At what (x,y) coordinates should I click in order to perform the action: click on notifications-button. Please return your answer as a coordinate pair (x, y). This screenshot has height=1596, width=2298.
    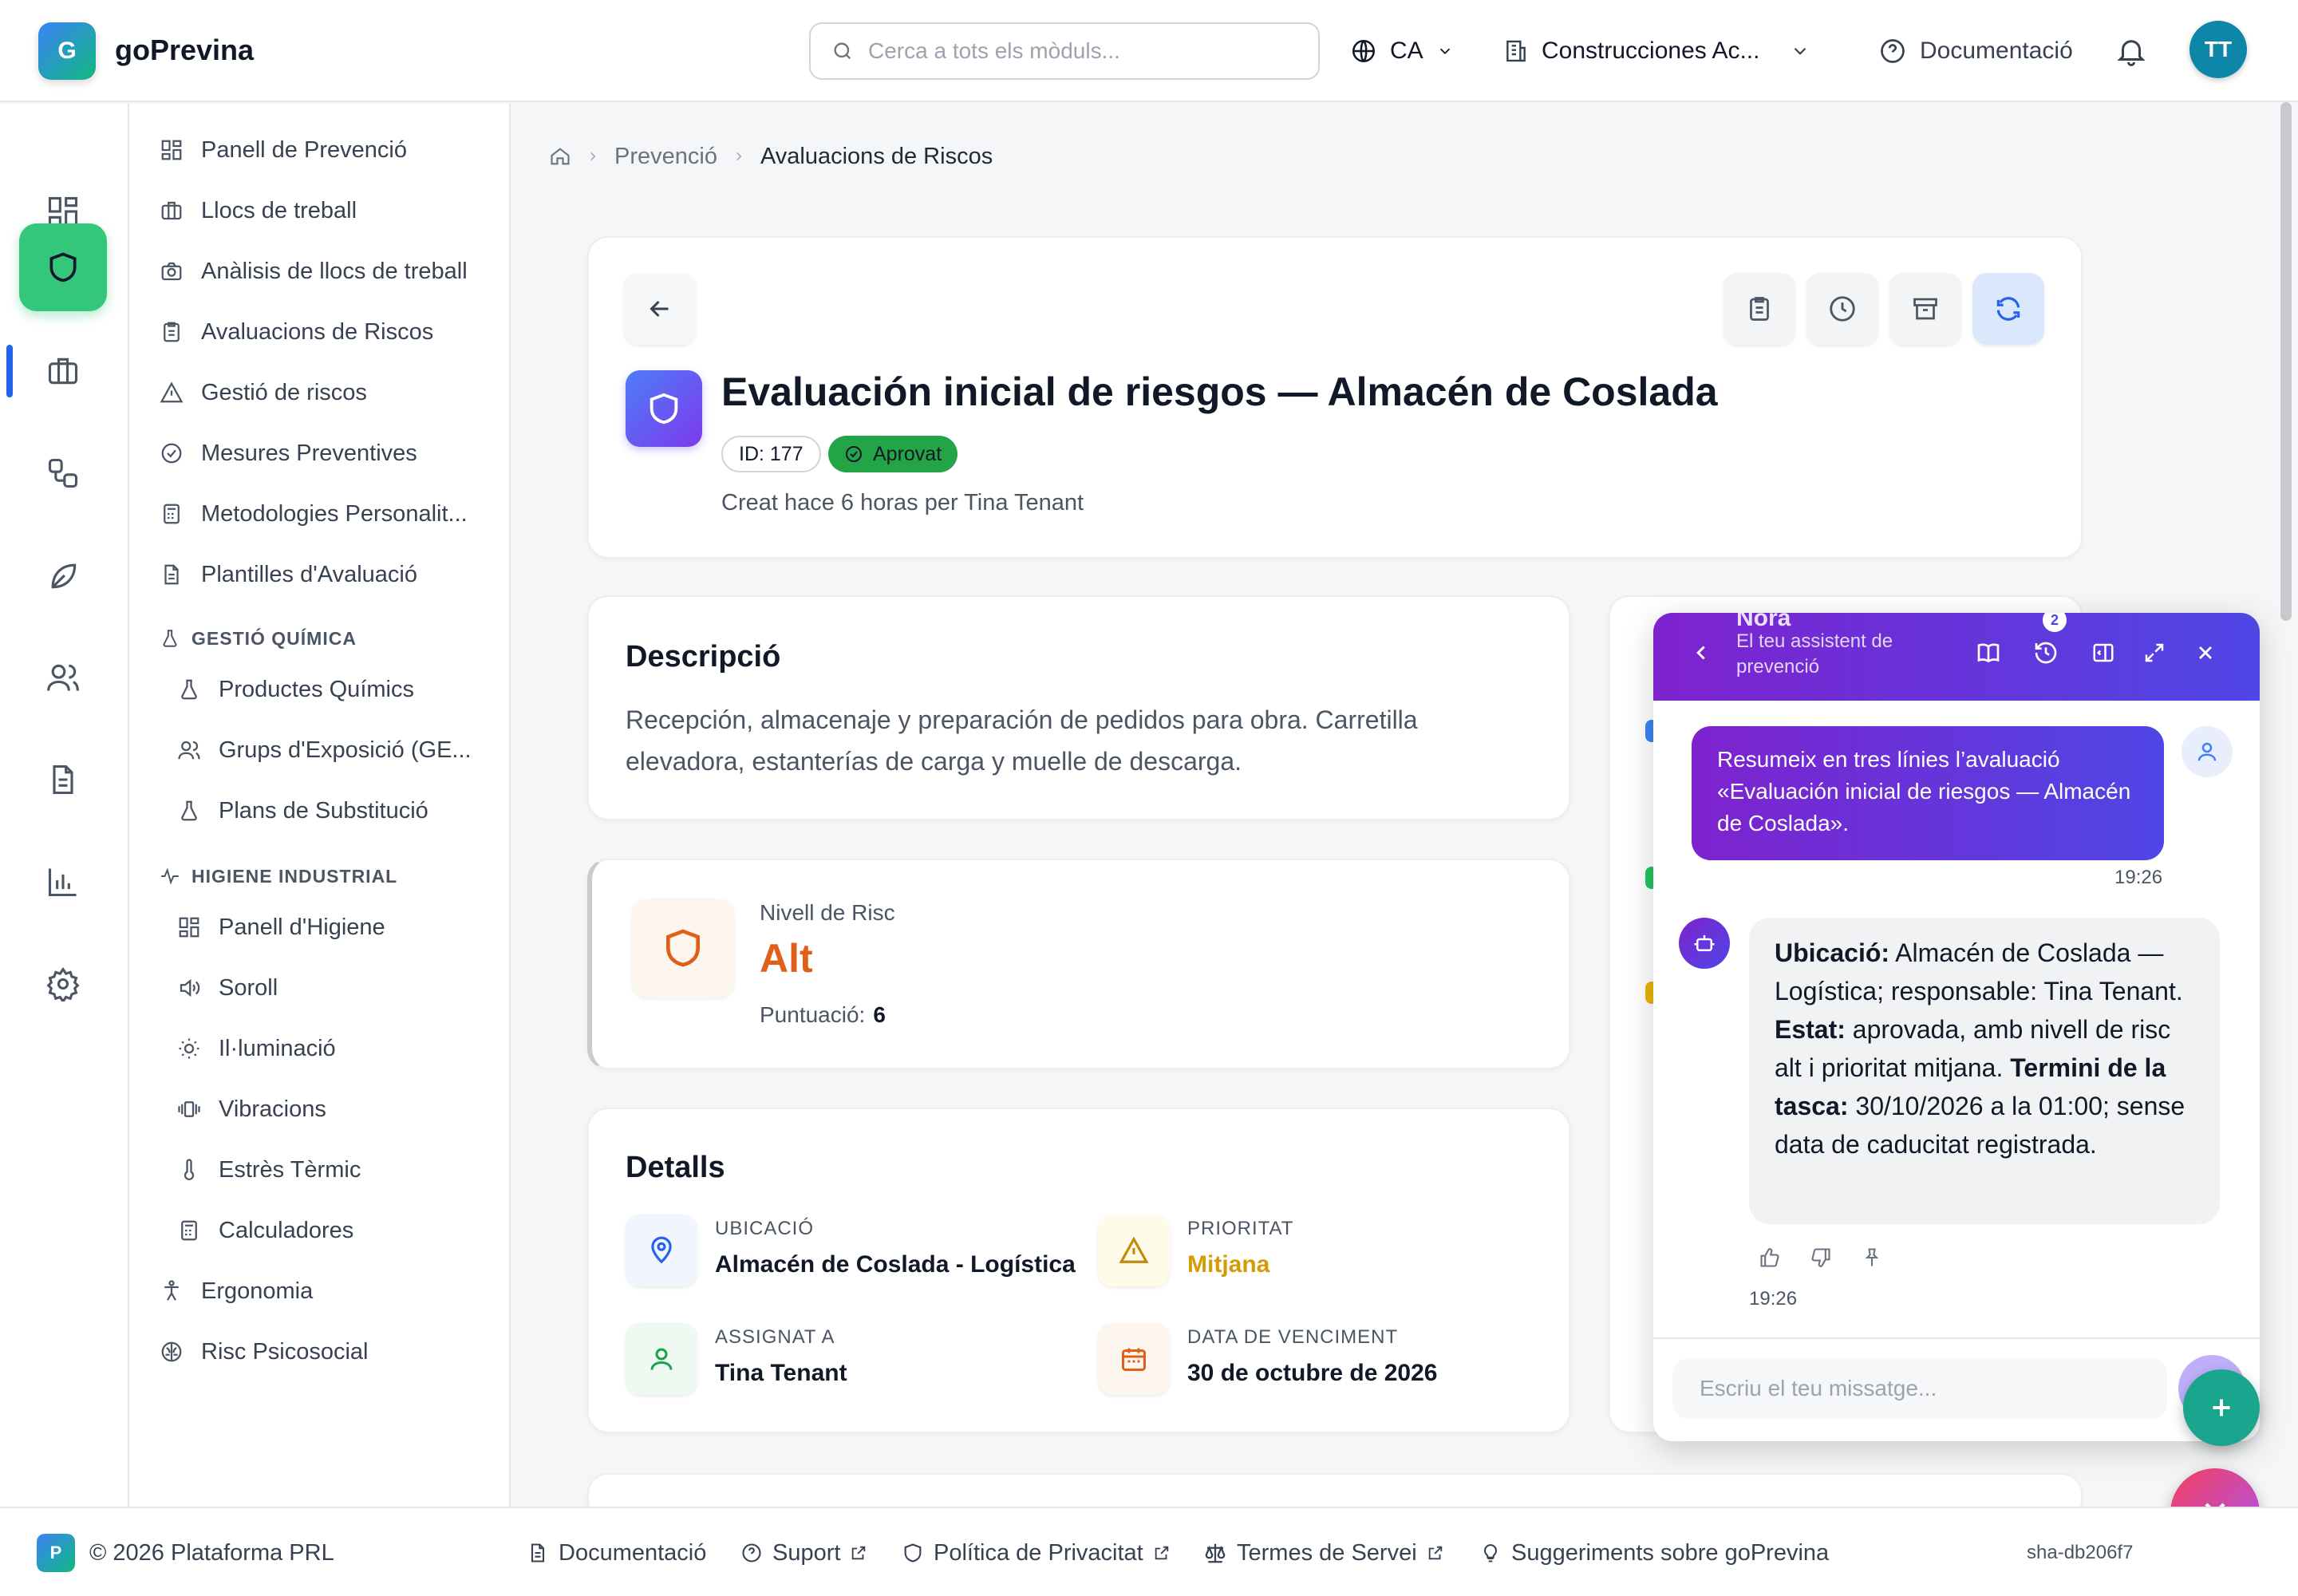
    Looking at the image, I should click on (2131, 51).